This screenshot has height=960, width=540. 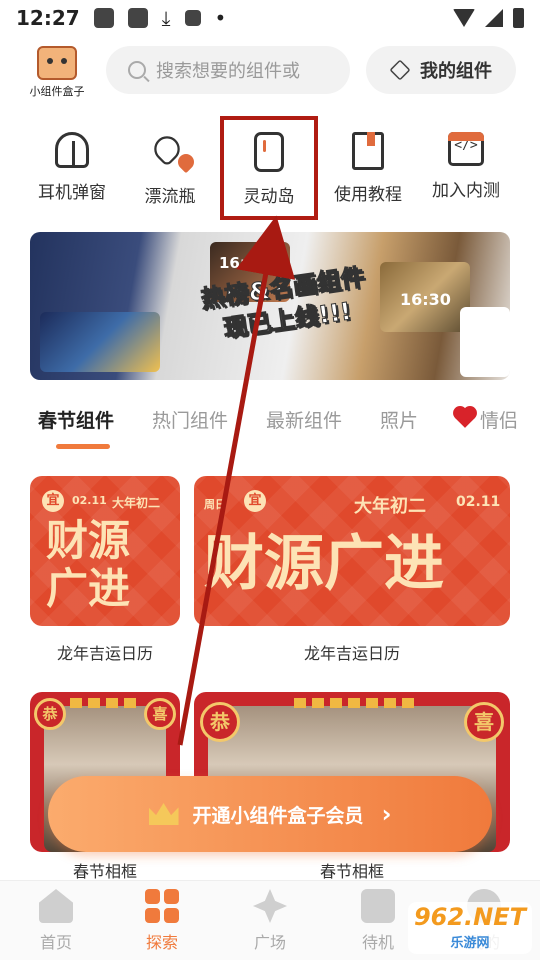 What do you see at coordinates (100, 342) in the screenshot?
I see `starry-night-art` at bounding box center [100, 342].